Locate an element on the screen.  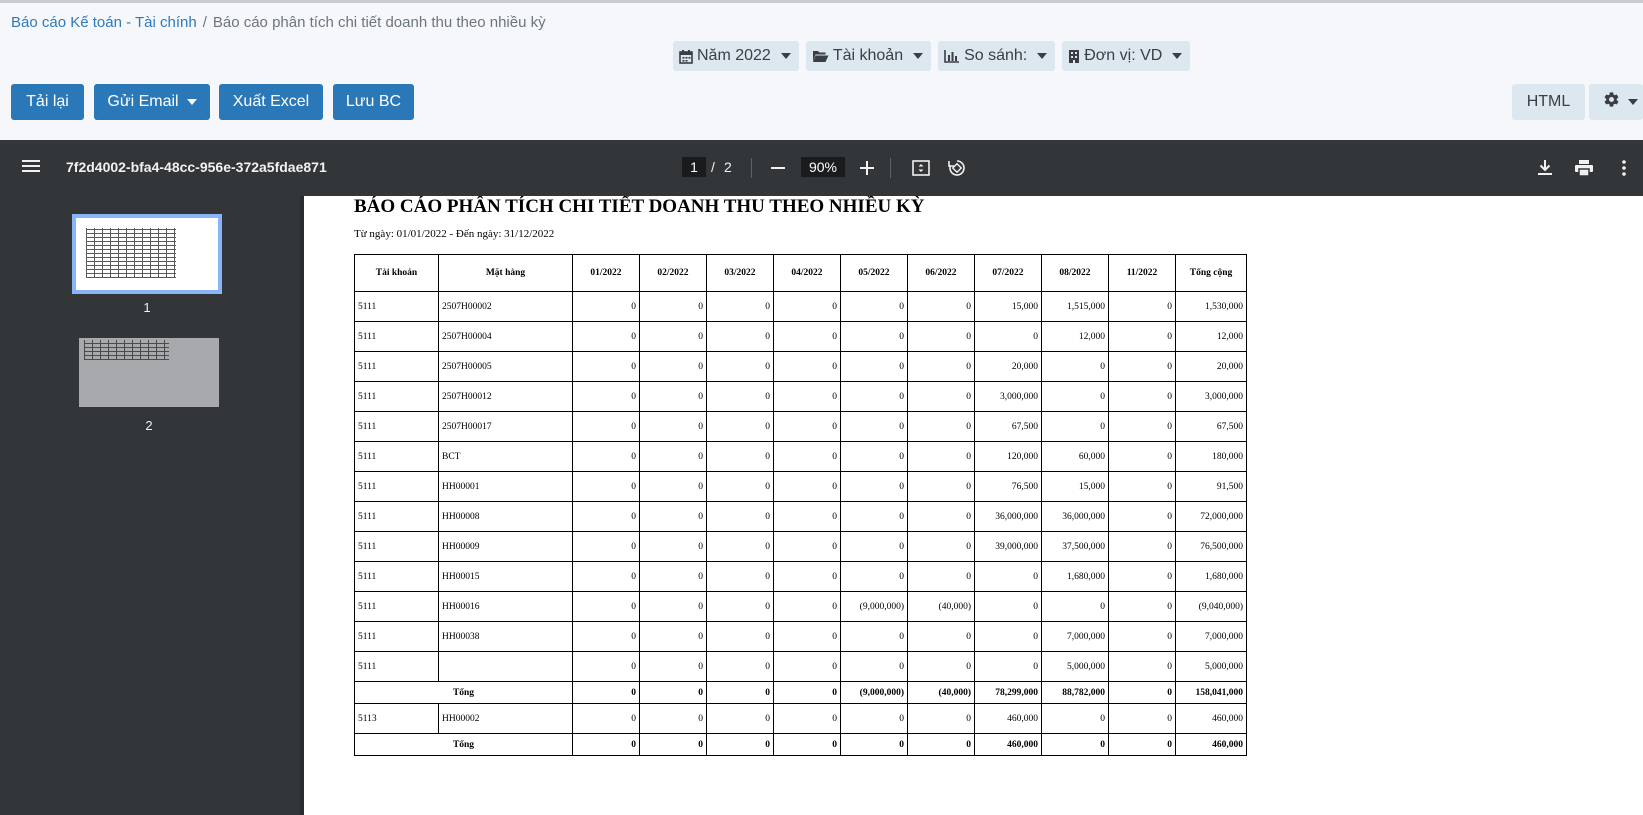
amount-cell: 67,500 is located at coordinates (1211, 426).